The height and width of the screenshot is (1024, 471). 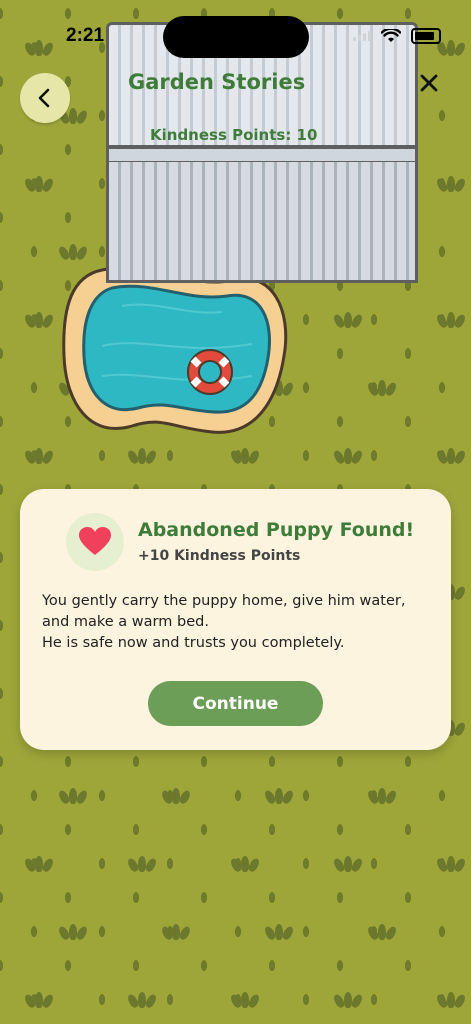 What do you see at coordinates (175, 350) in the screenshot?
I see `swimming-pool` at bounding box center [175, 350].